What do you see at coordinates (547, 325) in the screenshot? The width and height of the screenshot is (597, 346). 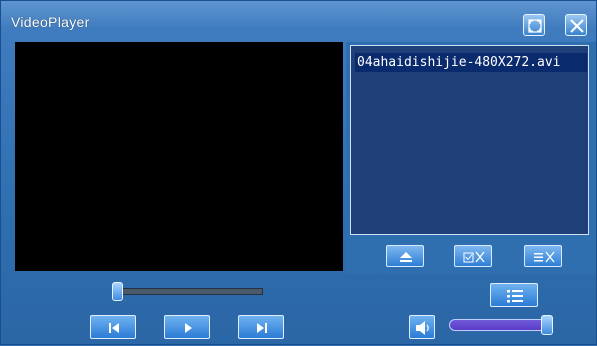 I see `volume-thumb` at bounding box center [547, 325].